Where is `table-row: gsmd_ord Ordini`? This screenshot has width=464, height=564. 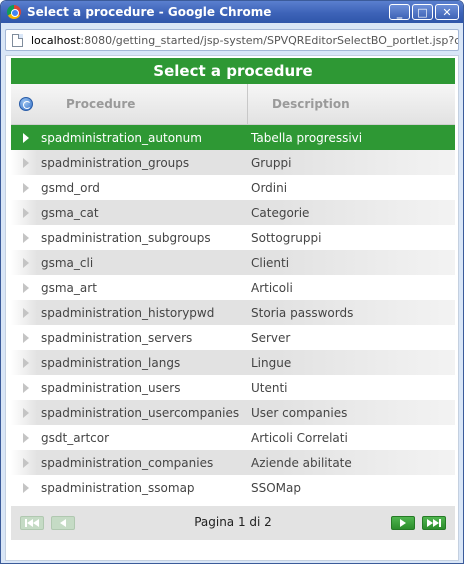 table-row: gsmd_ord Ordini is located at coordinates (233, 187).